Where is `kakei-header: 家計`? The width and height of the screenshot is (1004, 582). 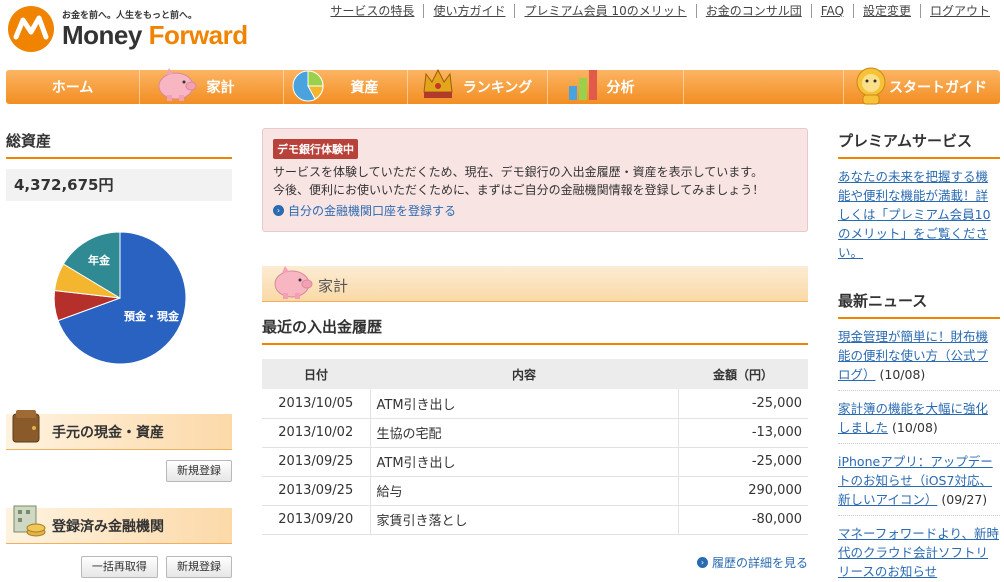 kakei-header: 家計 is located at coordinates (535, 284).